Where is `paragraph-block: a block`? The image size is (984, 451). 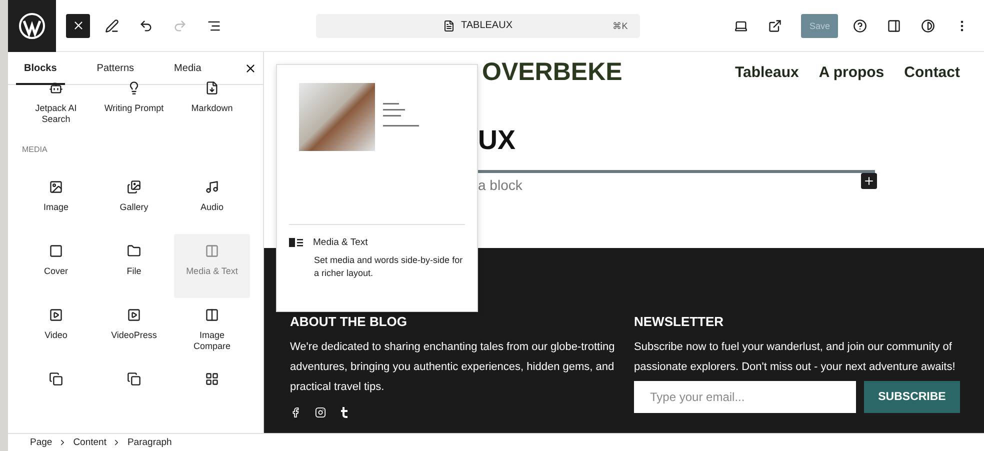 paragraph-block: a block is located at coordinates (676, 184).